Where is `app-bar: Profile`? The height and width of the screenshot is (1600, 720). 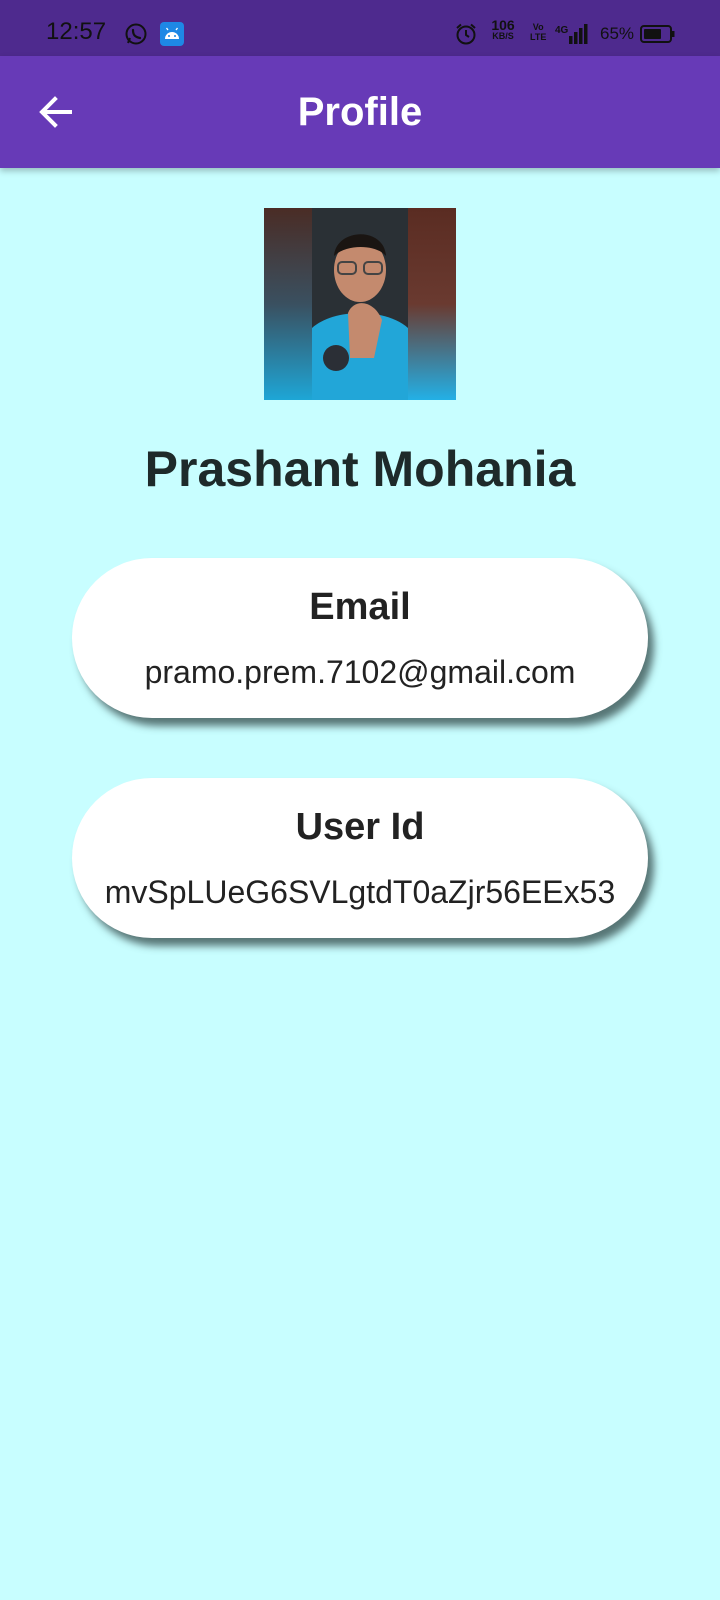 app-bar: Profile is located at coordinates (360, 112).